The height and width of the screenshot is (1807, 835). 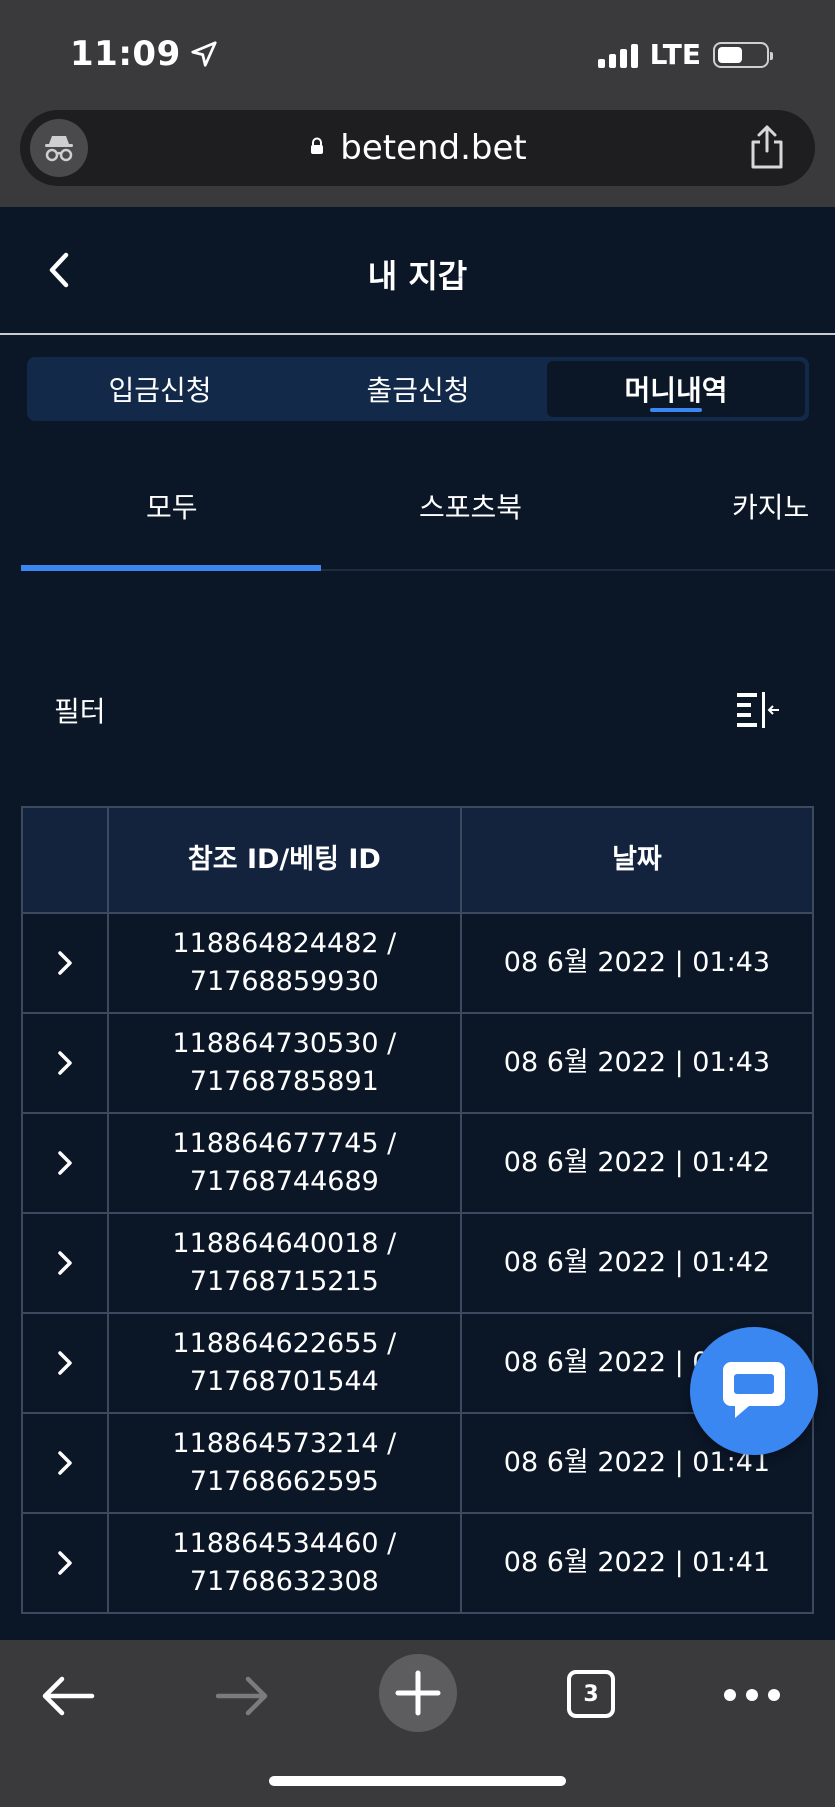 I want to click on more-dots-icon, so click(x=752, y=1695).